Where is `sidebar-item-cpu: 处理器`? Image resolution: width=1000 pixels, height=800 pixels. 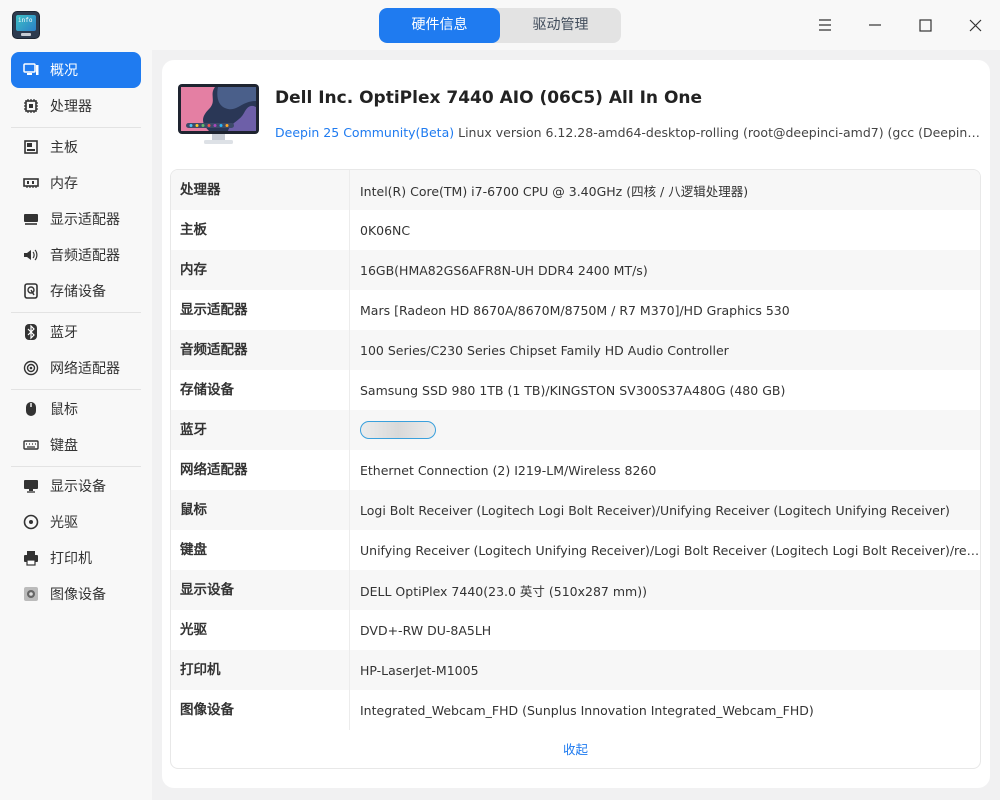 sidebar-item-cpu: 处理器 is located at coordinates (76, 106).